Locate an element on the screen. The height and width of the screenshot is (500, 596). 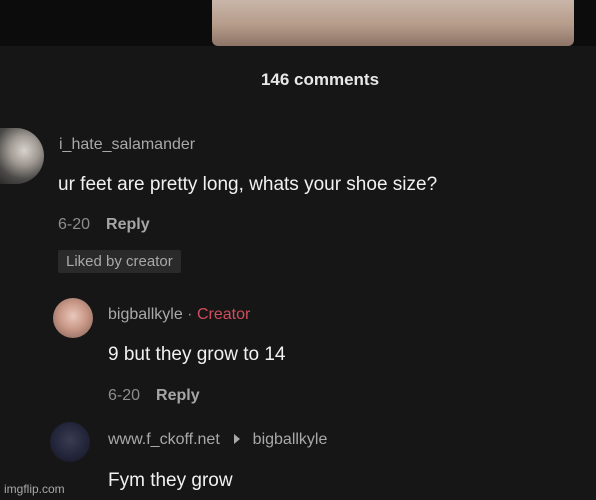
comment-username: i_hate_salamander is located at coordinates (127, 145).